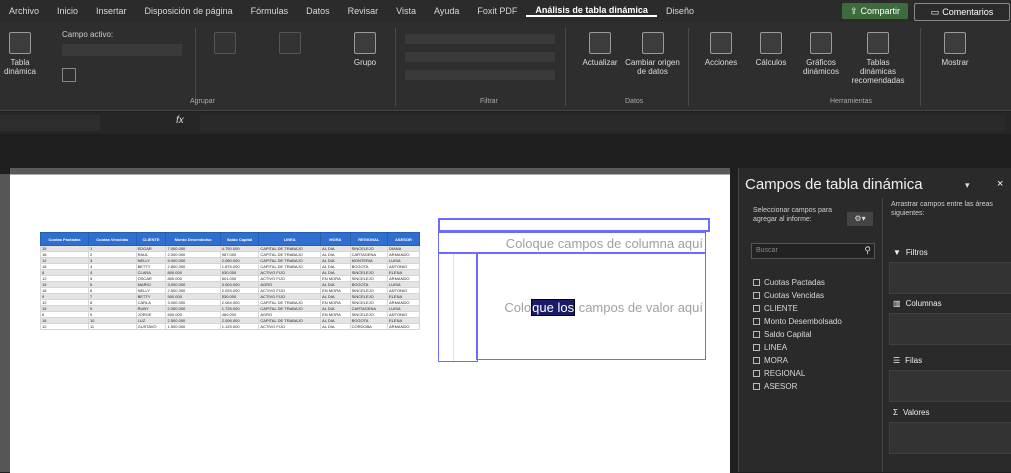 Image resolution: width=1011 pixels, height=473 pixels. Describe the element at coordinates (813, 251) in the screenshot. I see `field-search-input: Buscar ⚲` at that location.